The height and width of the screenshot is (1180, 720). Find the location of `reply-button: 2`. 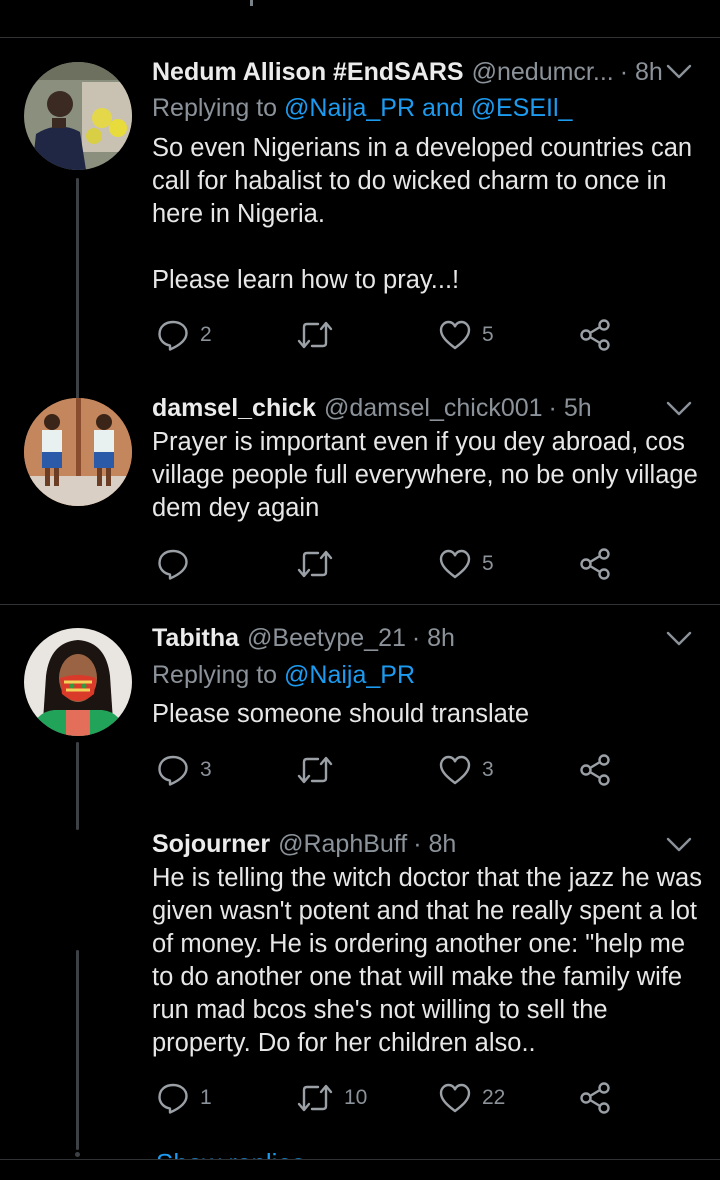

reply-button: 2 is located at coordinates (184, 335).